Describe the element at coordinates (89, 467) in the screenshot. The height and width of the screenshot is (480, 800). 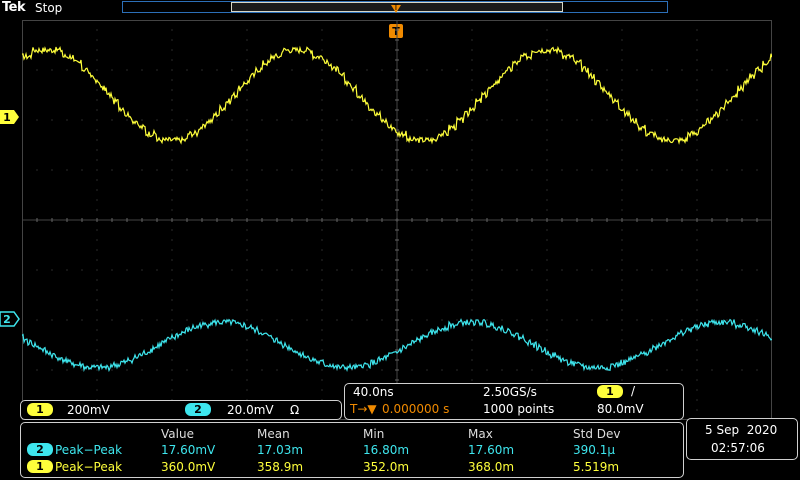
I see `row-measurement-name: Peak−Peak` at that location.